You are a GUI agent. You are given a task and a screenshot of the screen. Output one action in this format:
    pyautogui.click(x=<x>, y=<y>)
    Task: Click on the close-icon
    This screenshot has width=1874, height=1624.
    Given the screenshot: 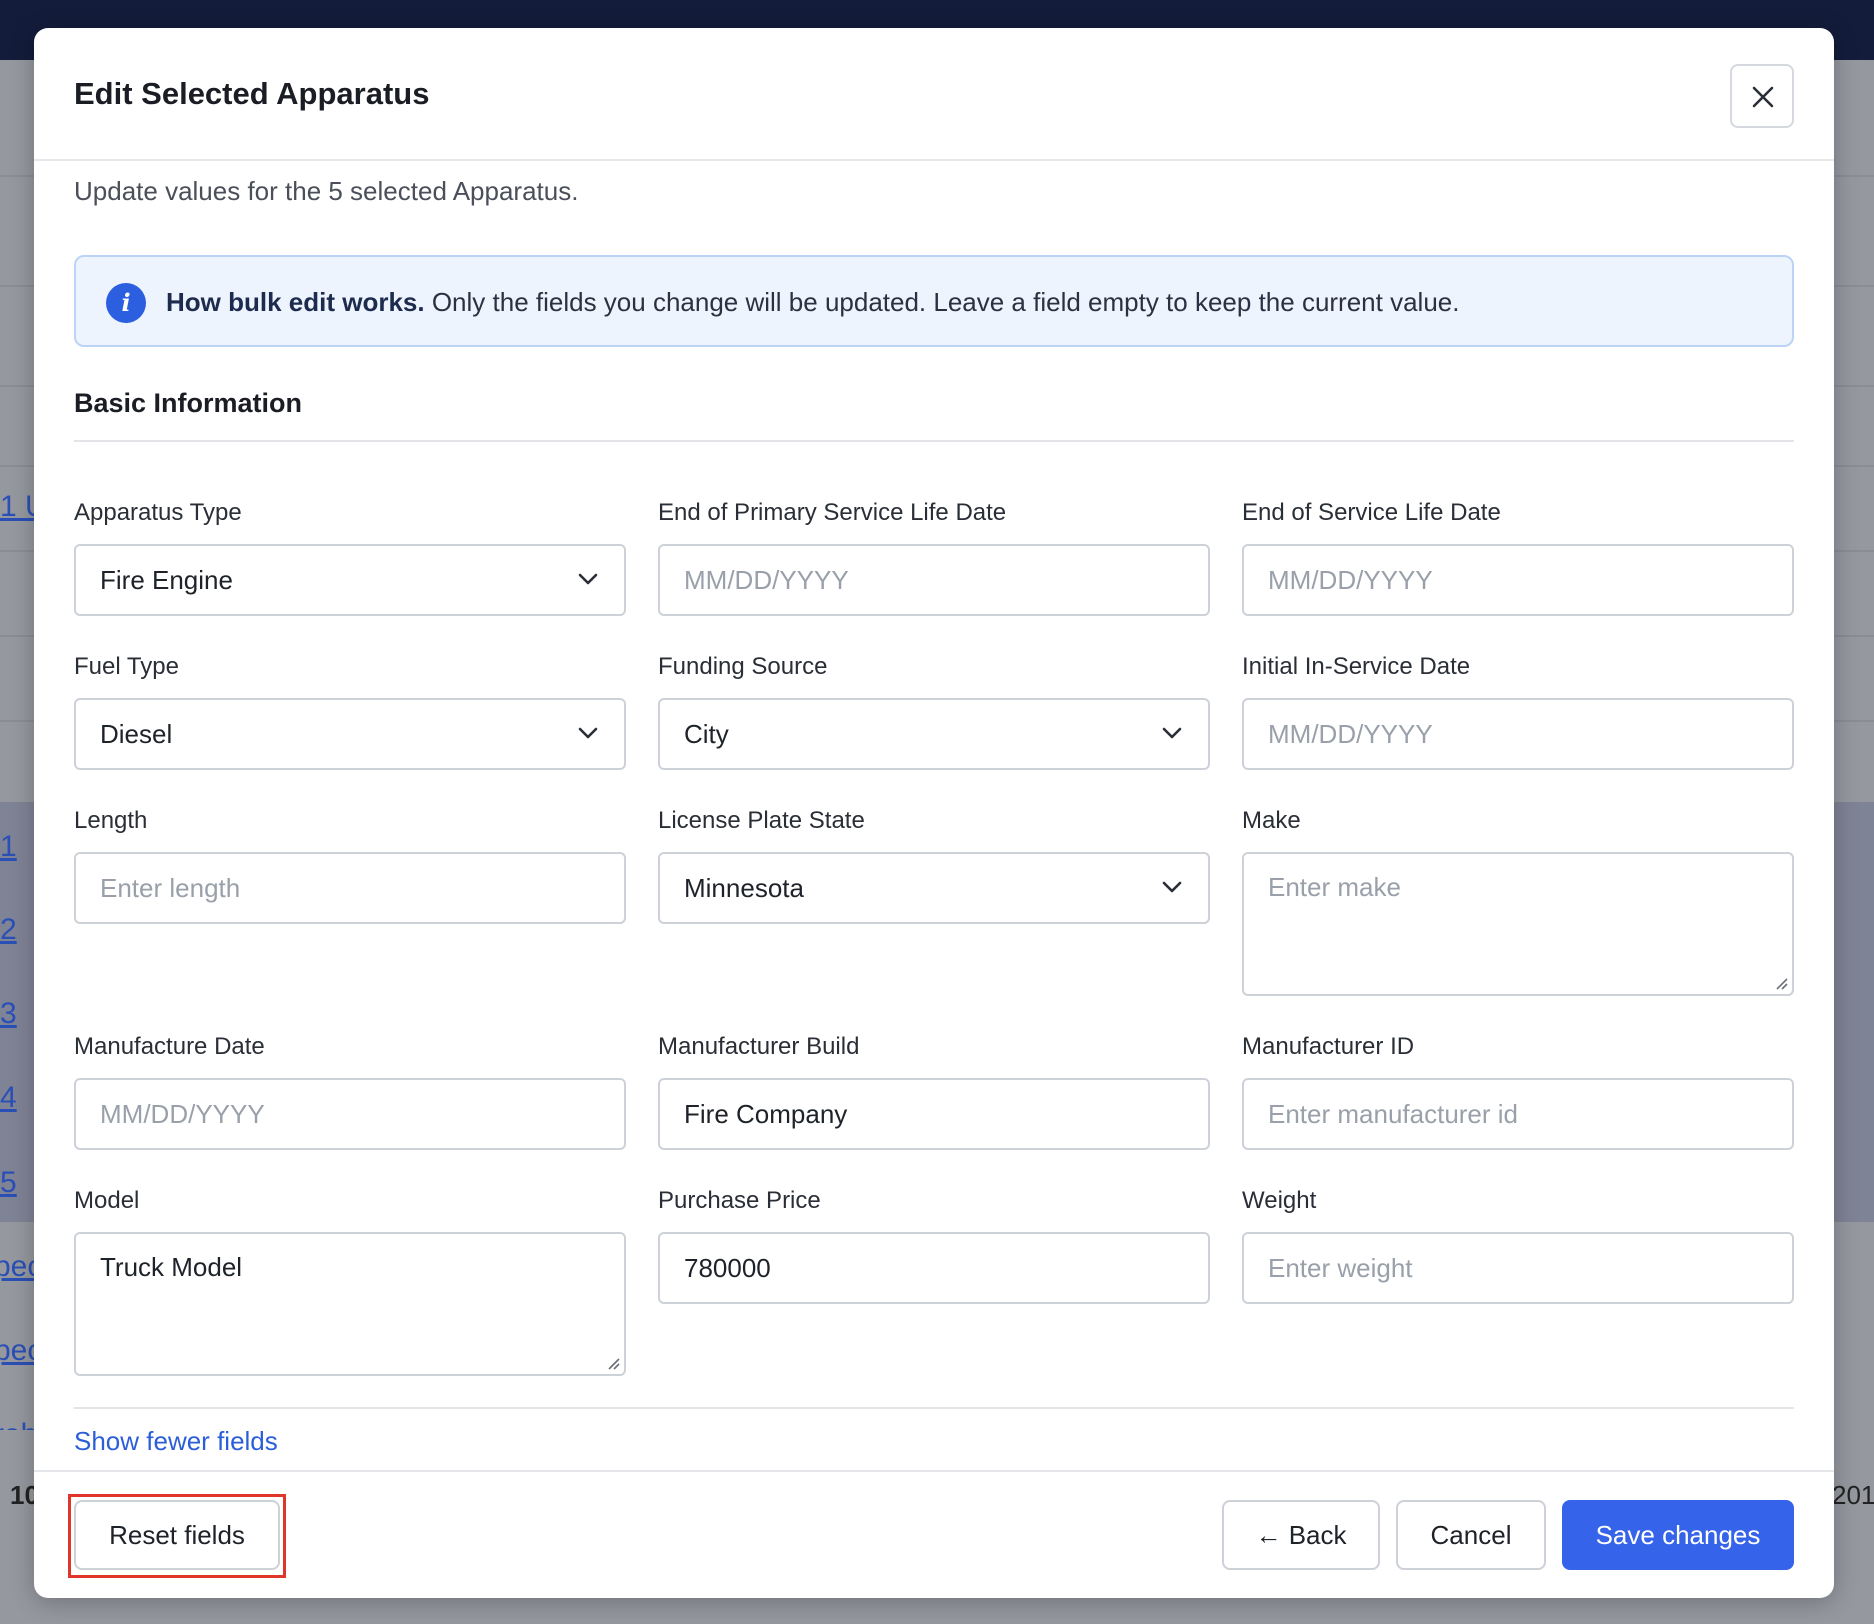 What is the action you would take?
    pyautogui.click(x=1763, y=97)
    